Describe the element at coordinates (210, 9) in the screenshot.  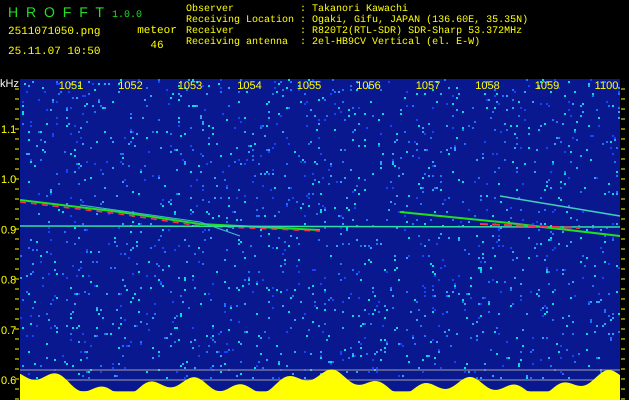
I see `info-label: Observer` at that location.